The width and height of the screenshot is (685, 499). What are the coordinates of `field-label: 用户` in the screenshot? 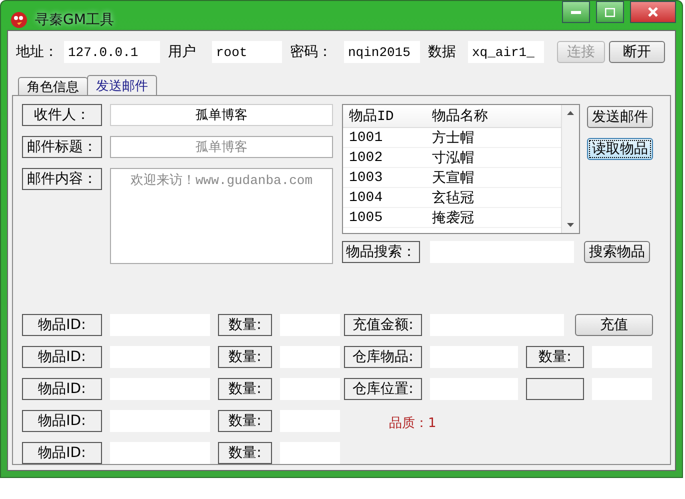 It's located at (182, 52).